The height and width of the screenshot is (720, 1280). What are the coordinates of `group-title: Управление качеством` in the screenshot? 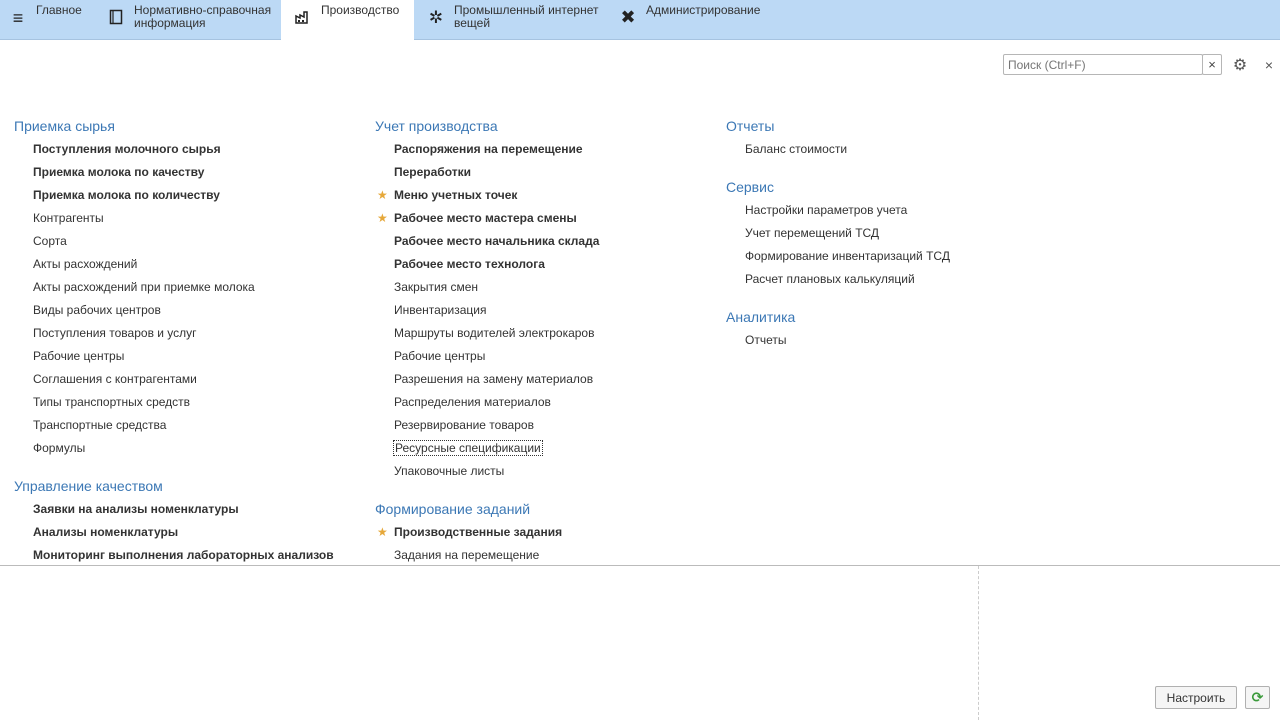 It's located at (189, 486).